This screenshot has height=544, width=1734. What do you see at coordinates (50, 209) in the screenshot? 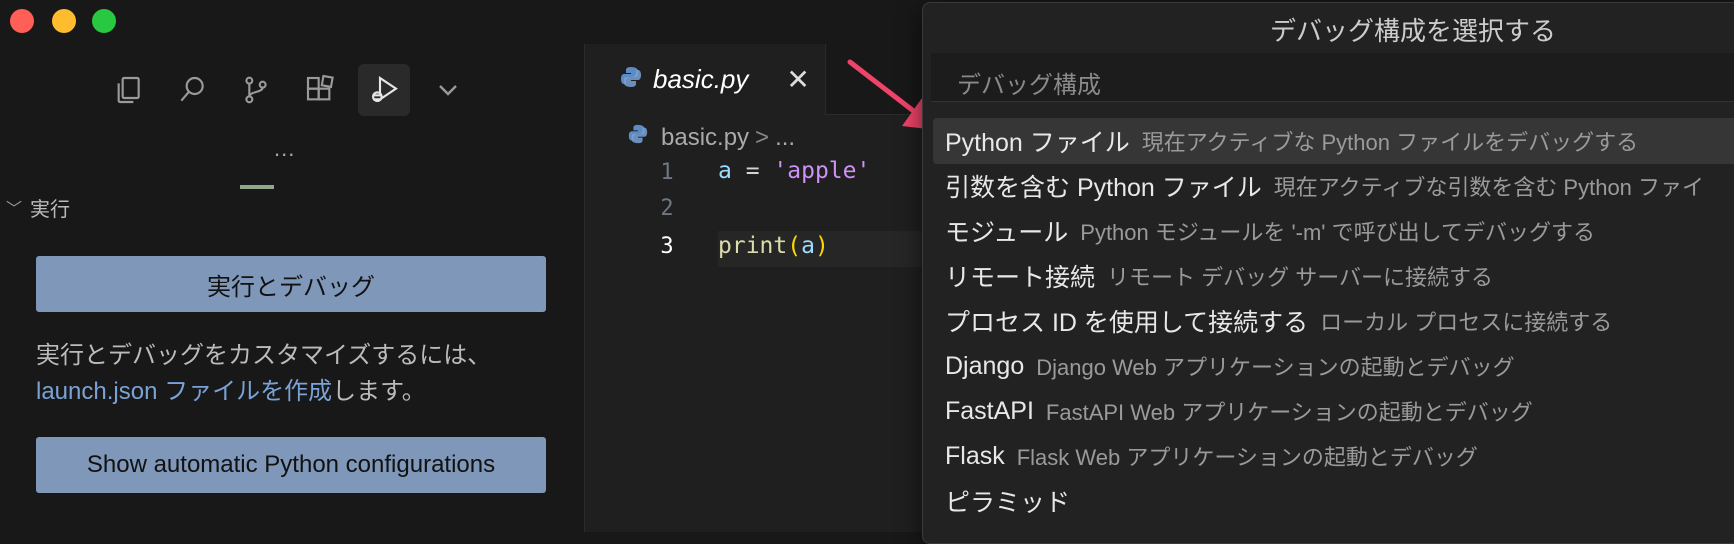
I see `section-title: 実行` at bounding box center [50, 209].